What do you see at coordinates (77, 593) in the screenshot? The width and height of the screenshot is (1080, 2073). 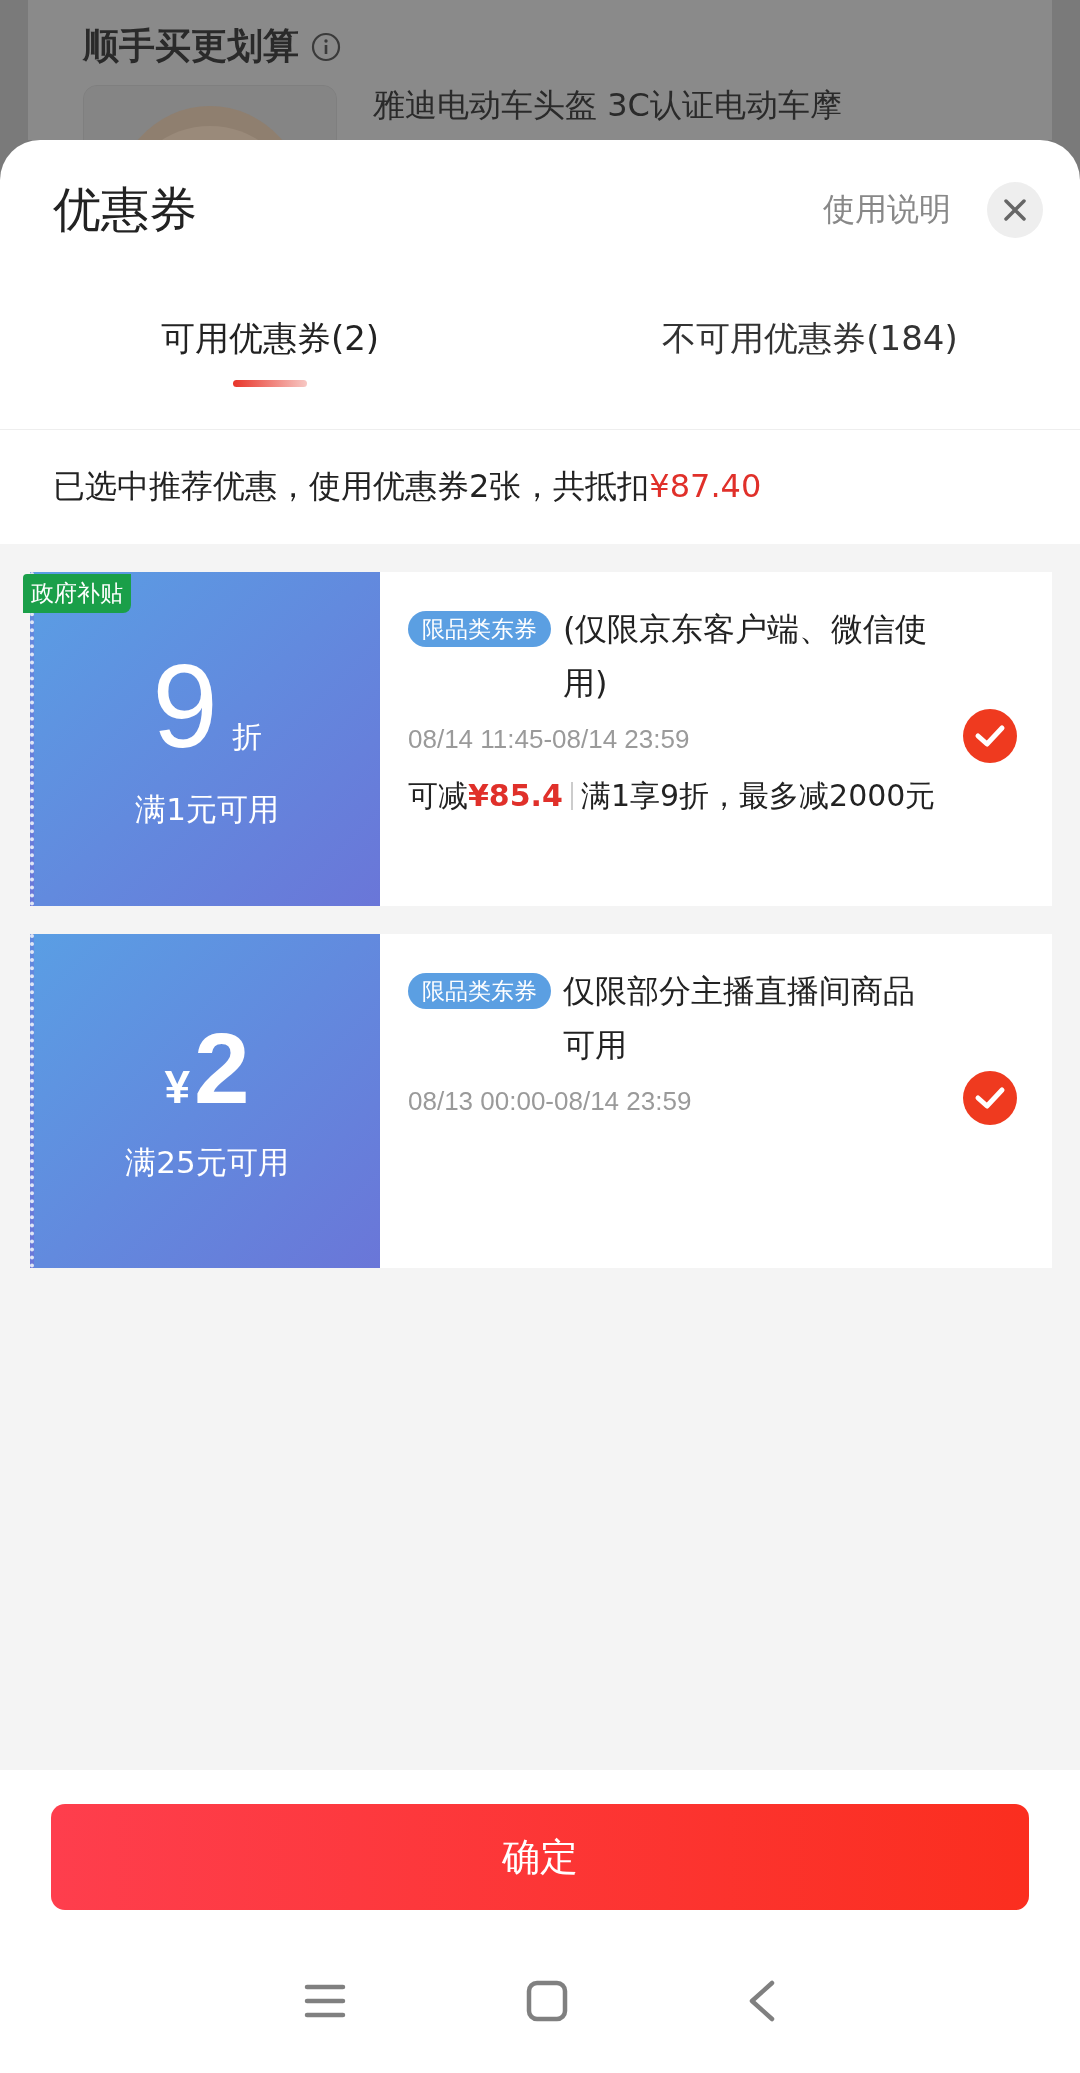 I see `subsidy-tag: 政府补贴` at bounding box center [77, 593].